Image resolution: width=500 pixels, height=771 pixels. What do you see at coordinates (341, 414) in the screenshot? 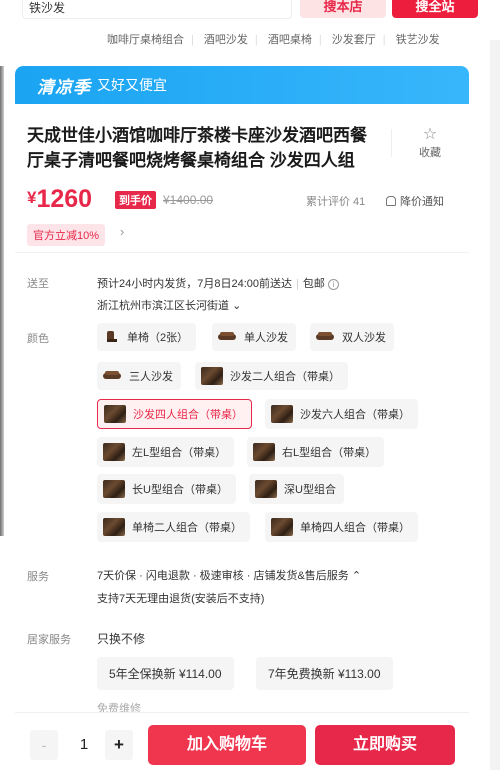
I see `color-option: 沙发六人组合（带桌）` at bounding box center [341, 414].